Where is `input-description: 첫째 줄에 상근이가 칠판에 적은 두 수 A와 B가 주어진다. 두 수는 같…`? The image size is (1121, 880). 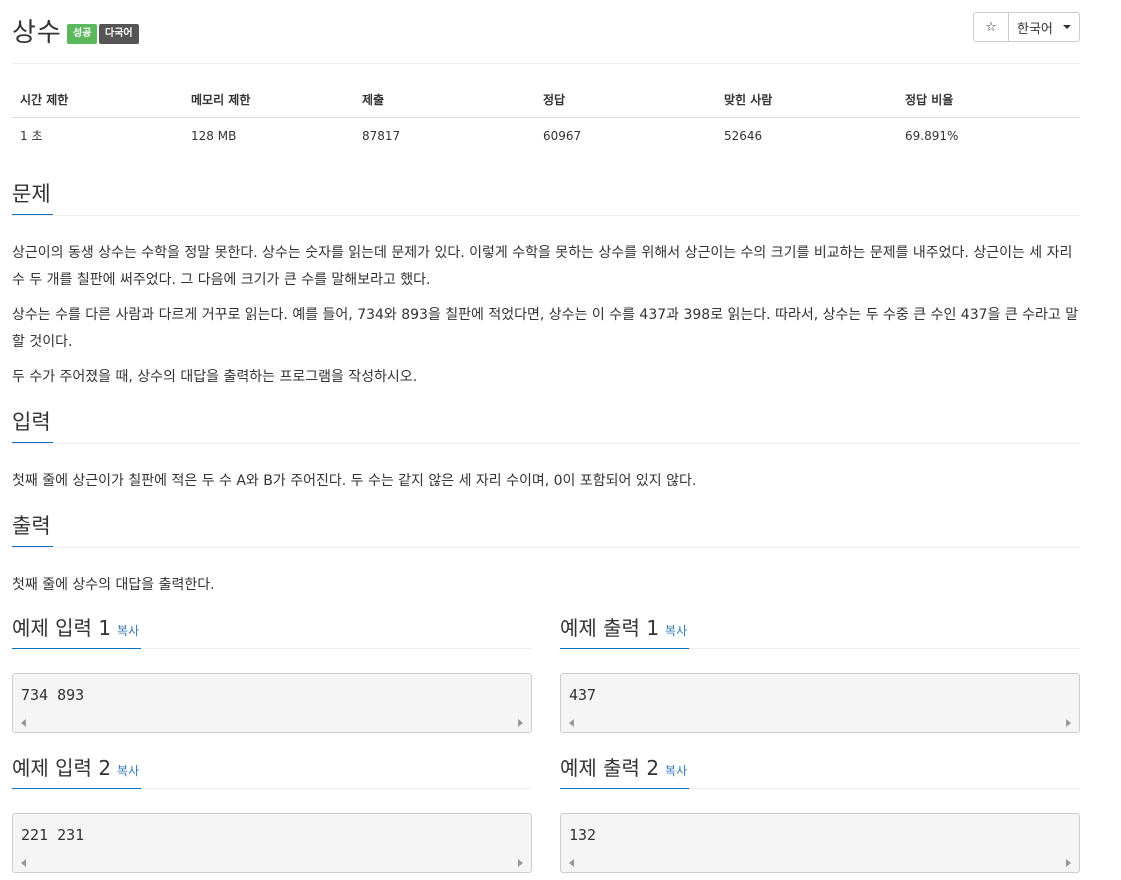
input-description: 첫째 줄에 상근이가 칠판에 적은 두 수 A와 B가 주어진다. 두 수는 같… is located at coordinates (354, 481).